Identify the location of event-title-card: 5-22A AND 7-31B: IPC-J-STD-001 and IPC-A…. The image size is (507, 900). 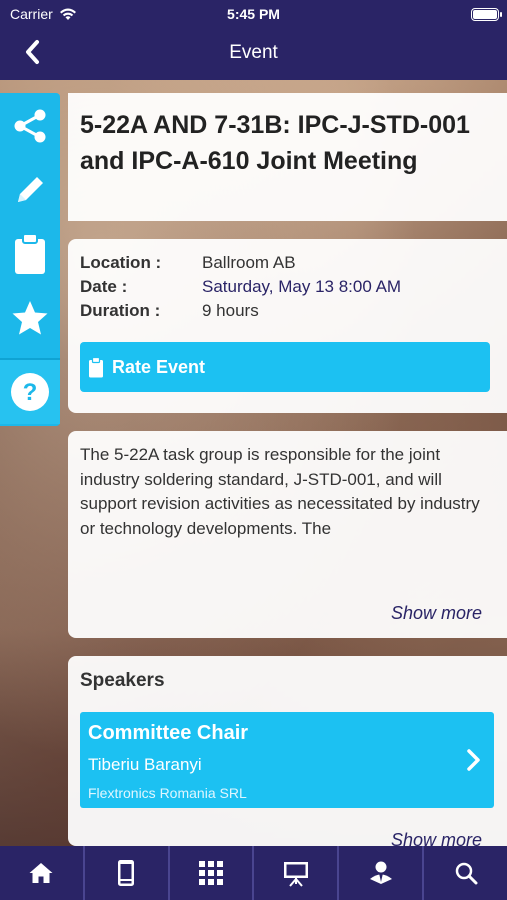
(287, 157).